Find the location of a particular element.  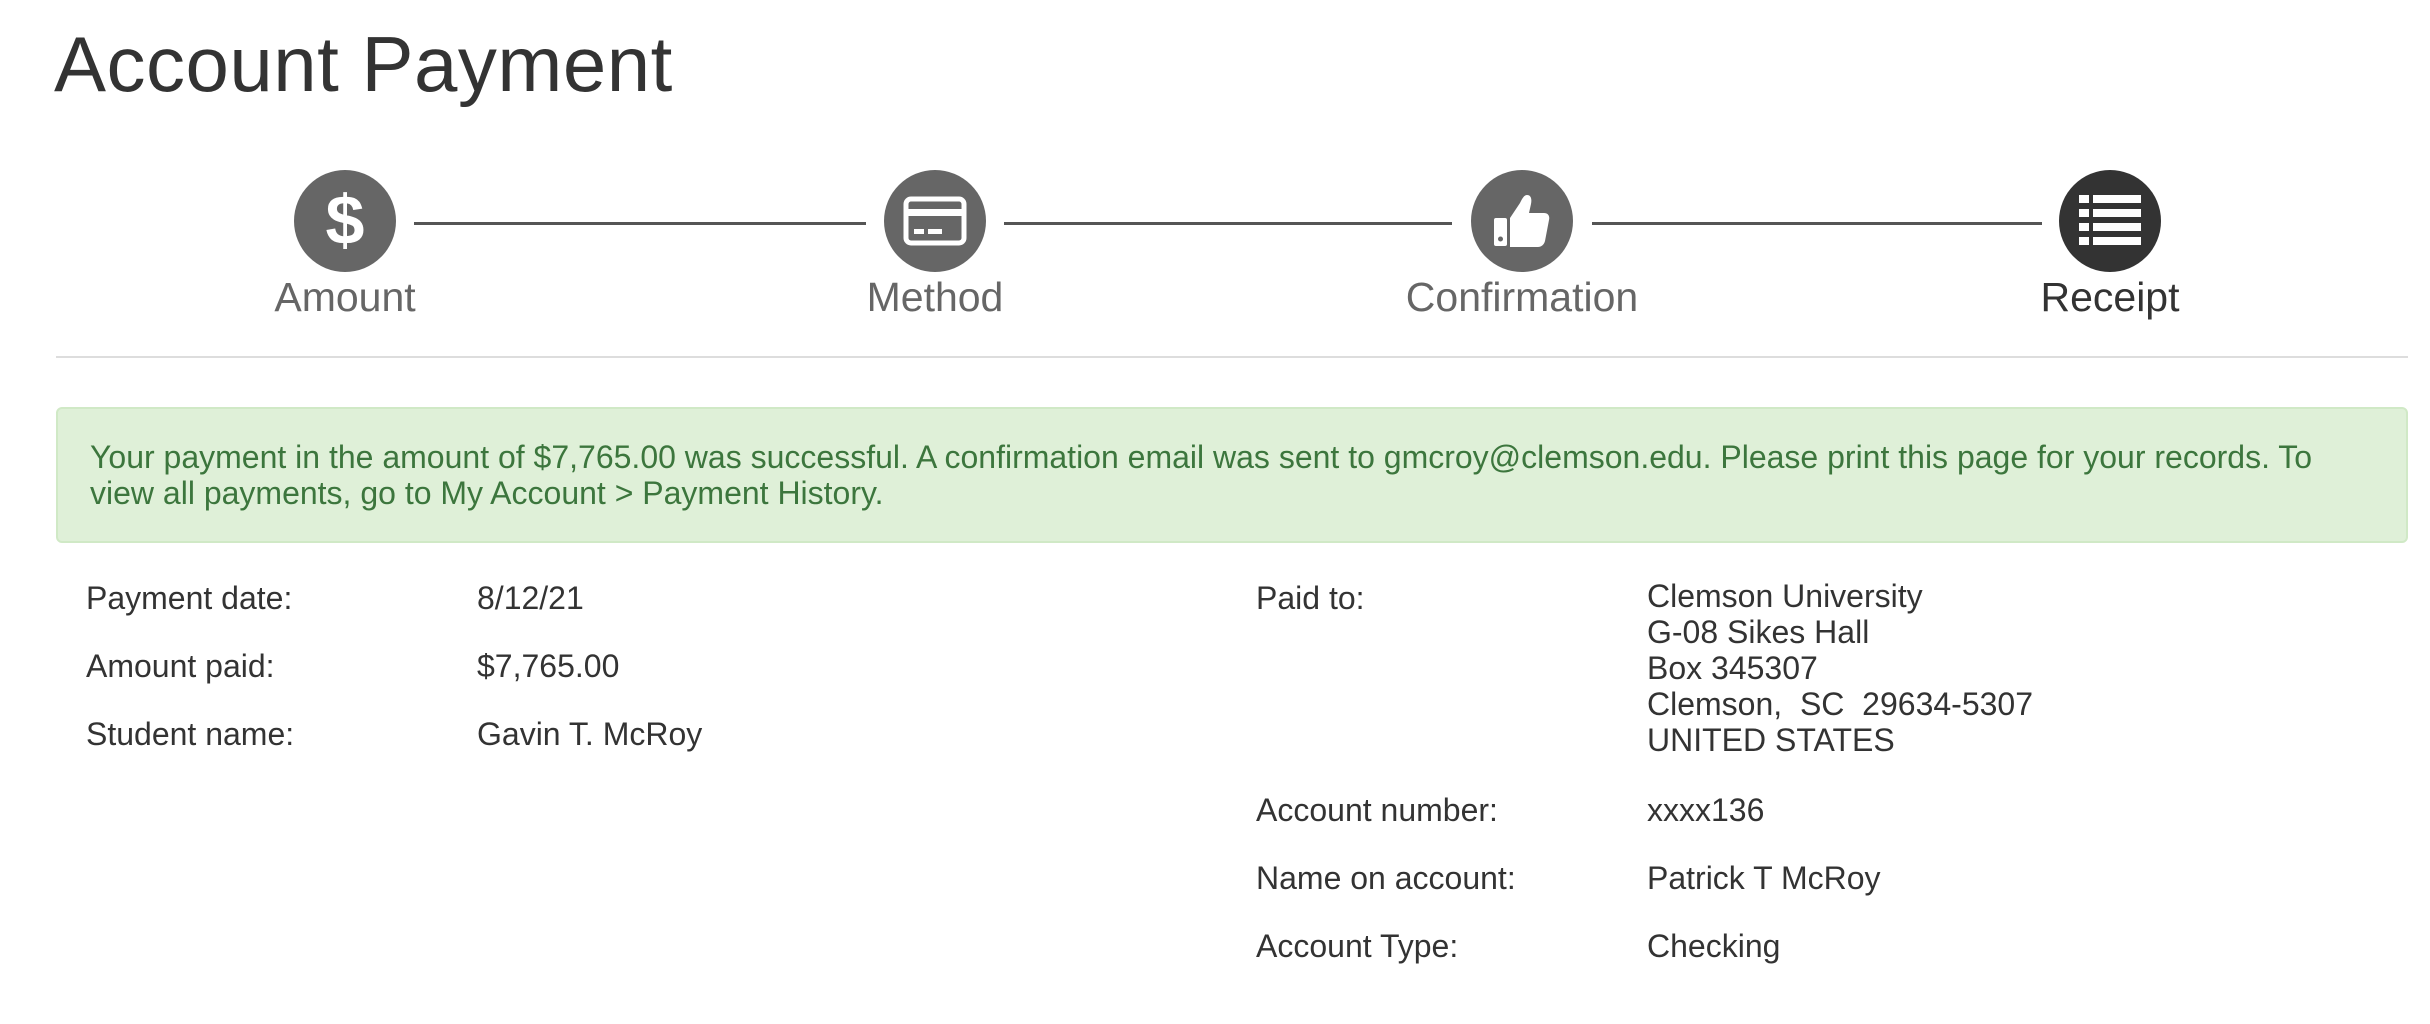

detail-value: Checking is located at coordinates (1714, 946).